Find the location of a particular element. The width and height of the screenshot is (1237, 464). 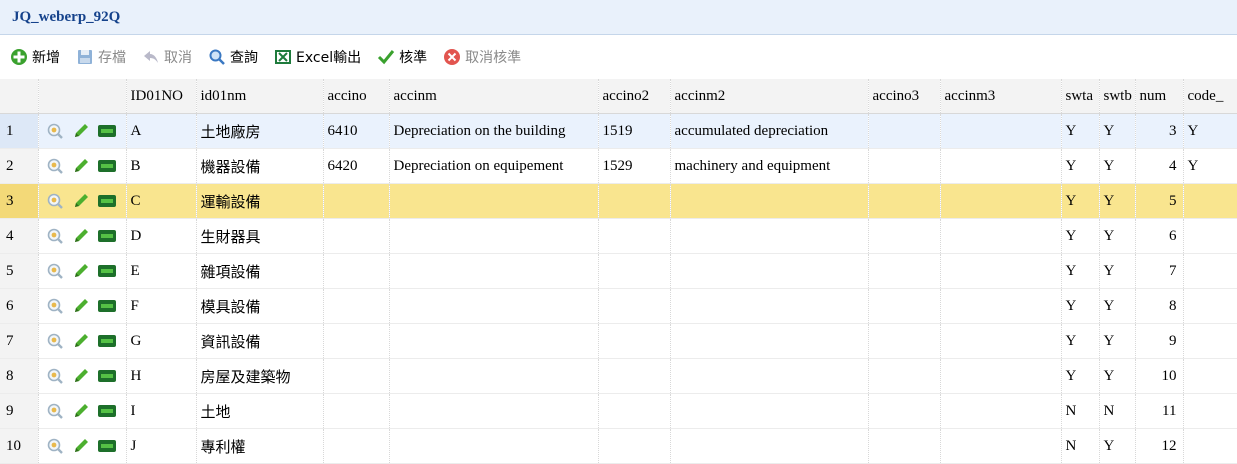

cell-accino2: 1529 is located at coordinates (634, 166).